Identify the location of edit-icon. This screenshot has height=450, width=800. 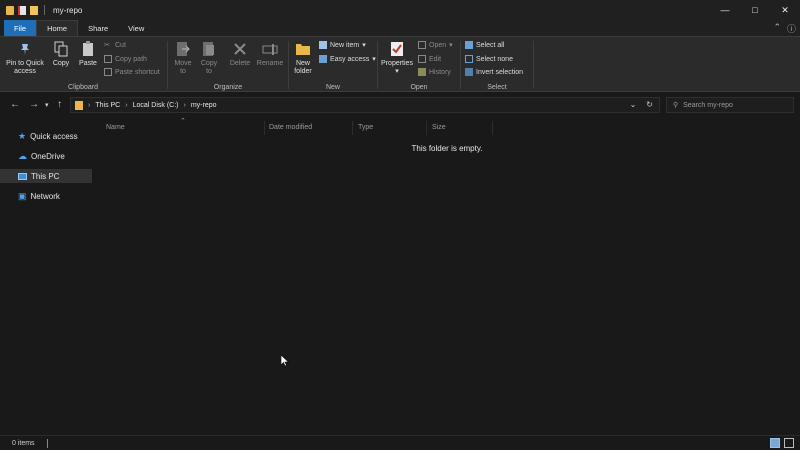
(422, 59).